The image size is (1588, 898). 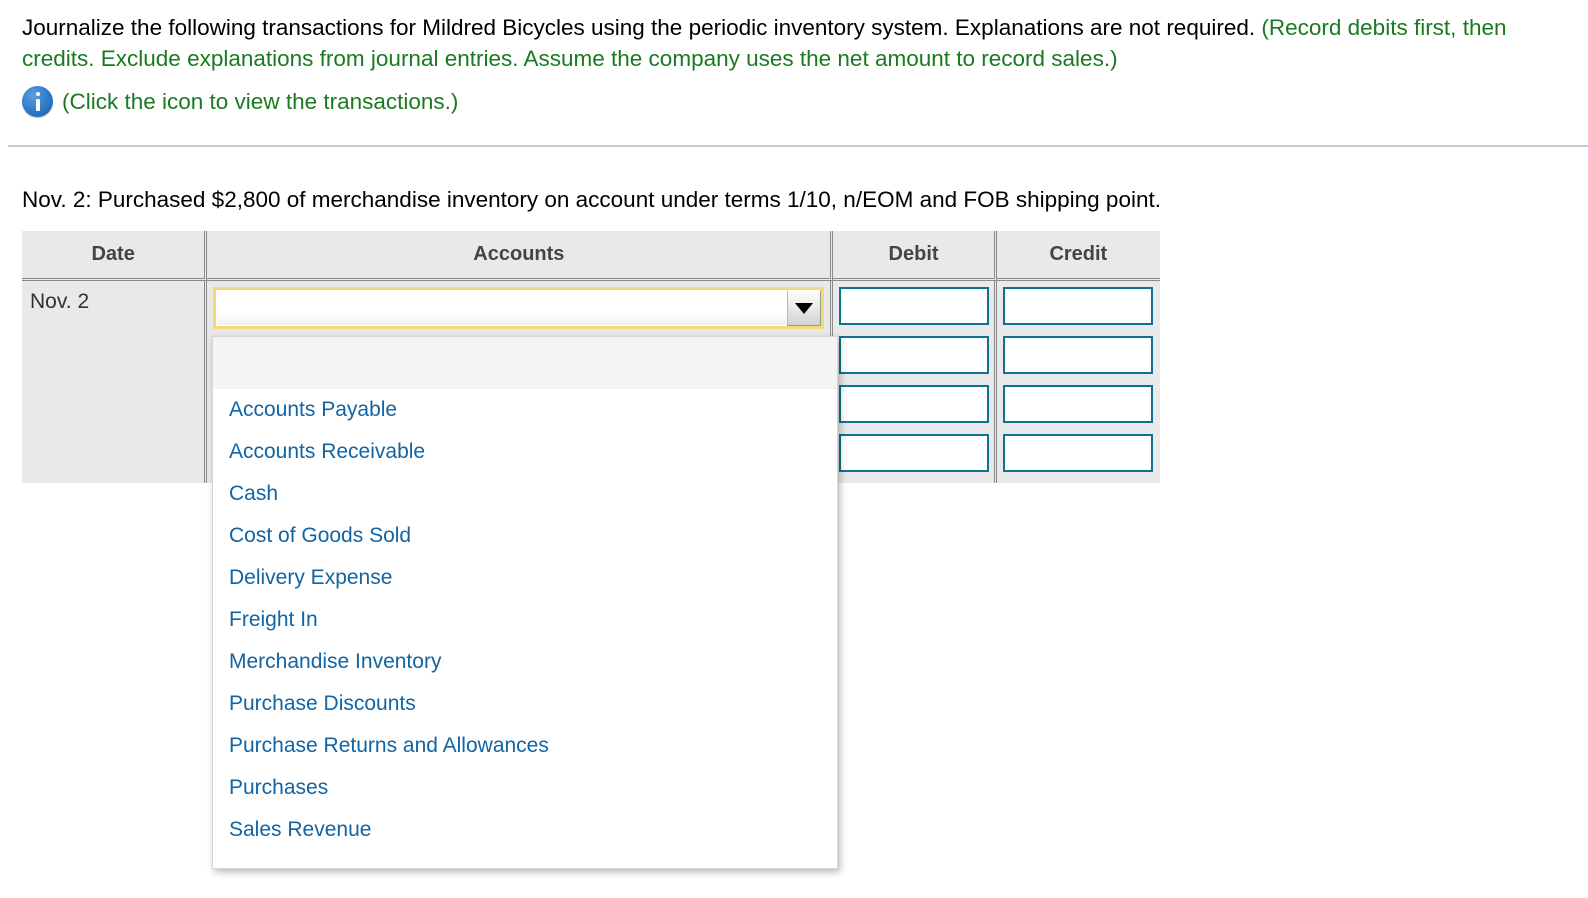 What do you see at coordinates (1078, 256) in the screenshot?
I see `column-header-credit: Credit` at bounding box center [1078, 256].